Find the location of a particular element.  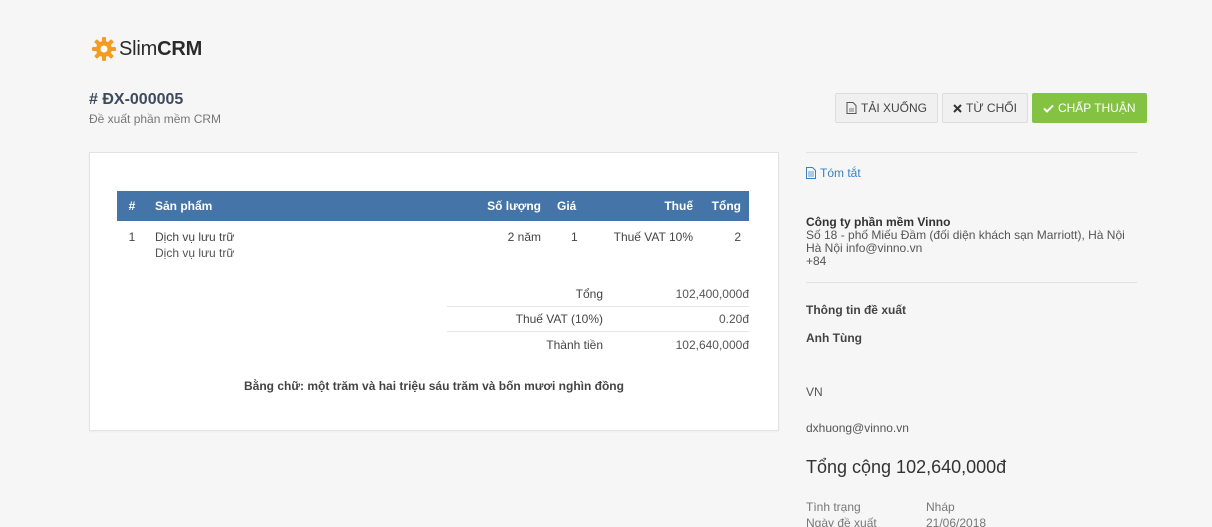

proposal-header: # ĐX-000005 Đề xuất phần mềm CRM is located at coordinates (155, 108).